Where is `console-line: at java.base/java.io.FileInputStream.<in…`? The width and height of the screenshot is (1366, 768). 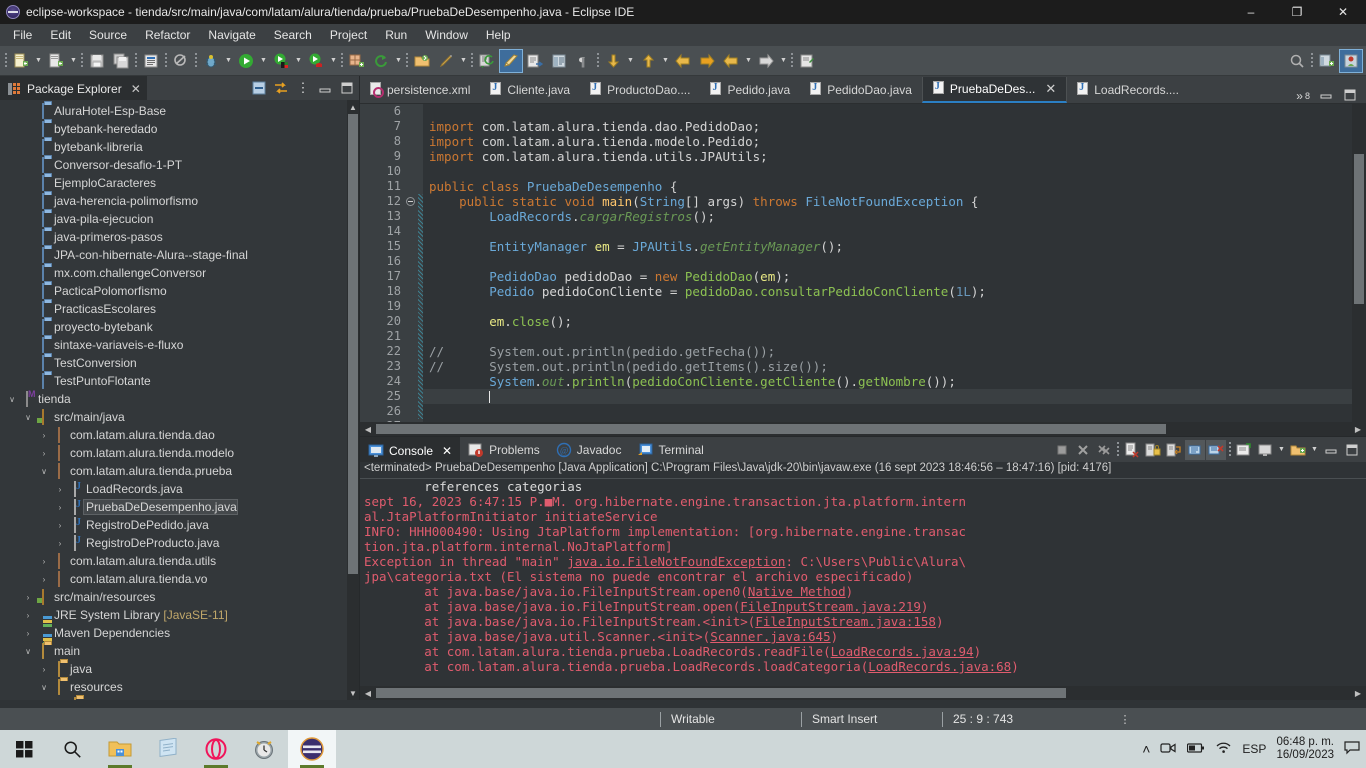 console-line: at java.base/java.io.FileInputStream.<in… is located at coordinates (865, 621).